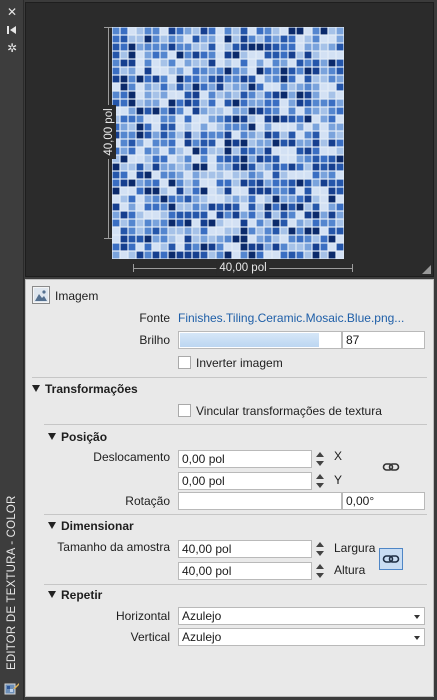 This screenshot has width=437, height=700. I want to click on palette-title-bar: ✕ ✲ EDITOR DE TEXTURA - COLOR, so click(12, 350).